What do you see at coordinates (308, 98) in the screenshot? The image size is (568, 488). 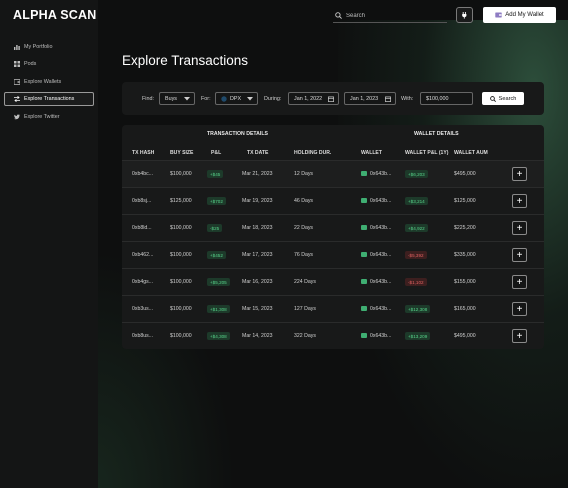 I see `start-date-value: Jan 1, 2022` at bounding box center [308, 98].